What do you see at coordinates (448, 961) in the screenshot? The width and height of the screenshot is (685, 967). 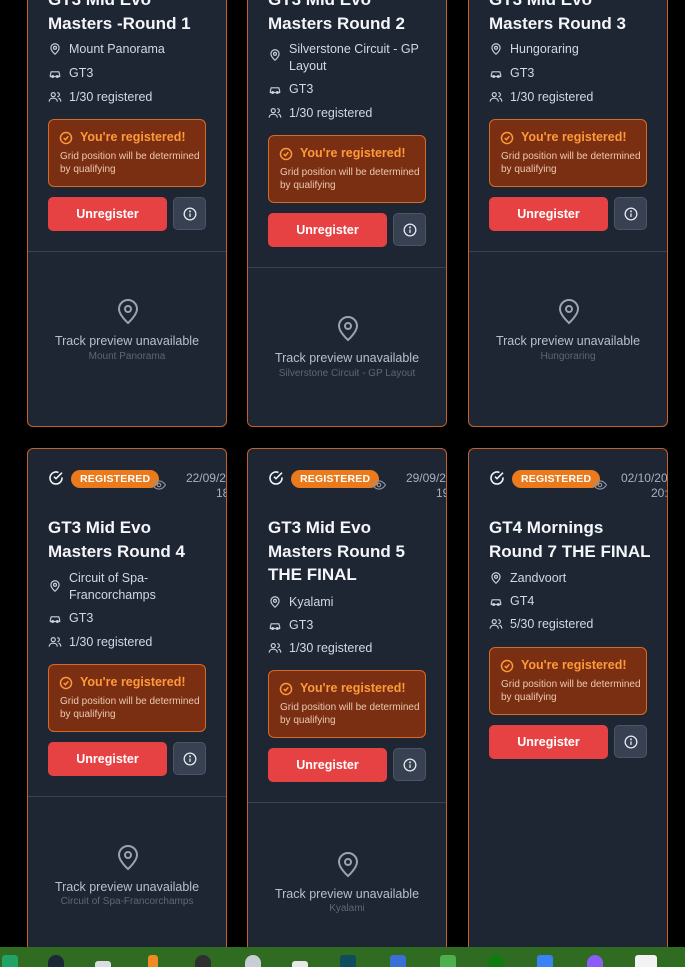 I see `chart-icon` at bounding box center [448, 961].